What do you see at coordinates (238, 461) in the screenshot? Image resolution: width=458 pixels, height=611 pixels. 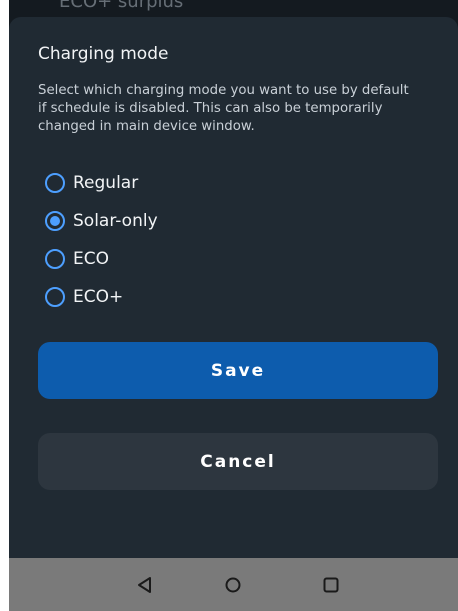 I see `cancel-button: Cancel` at bounding box center [238, 461].